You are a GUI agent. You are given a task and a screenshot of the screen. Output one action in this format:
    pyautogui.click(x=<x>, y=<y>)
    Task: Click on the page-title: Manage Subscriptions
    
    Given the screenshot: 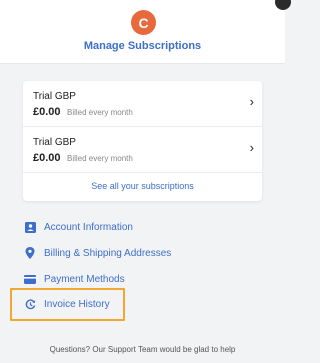 What is the action you would take?
    pyautogui.click(x=142, y=46)
    